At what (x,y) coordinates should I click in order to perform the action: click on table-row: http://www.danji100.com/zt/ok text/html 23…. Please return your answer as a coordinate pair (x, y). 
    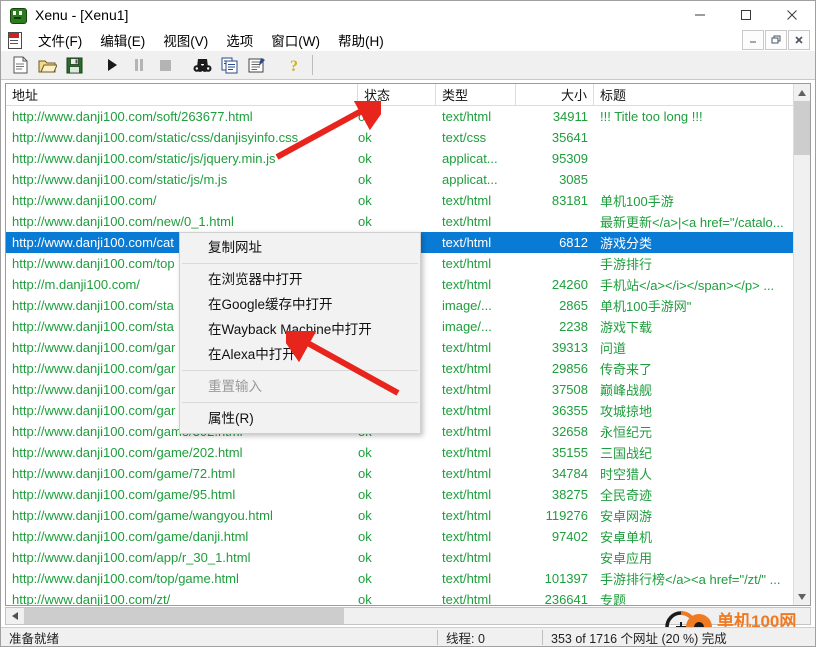
    Looking at the image, I should click on (400, 597).